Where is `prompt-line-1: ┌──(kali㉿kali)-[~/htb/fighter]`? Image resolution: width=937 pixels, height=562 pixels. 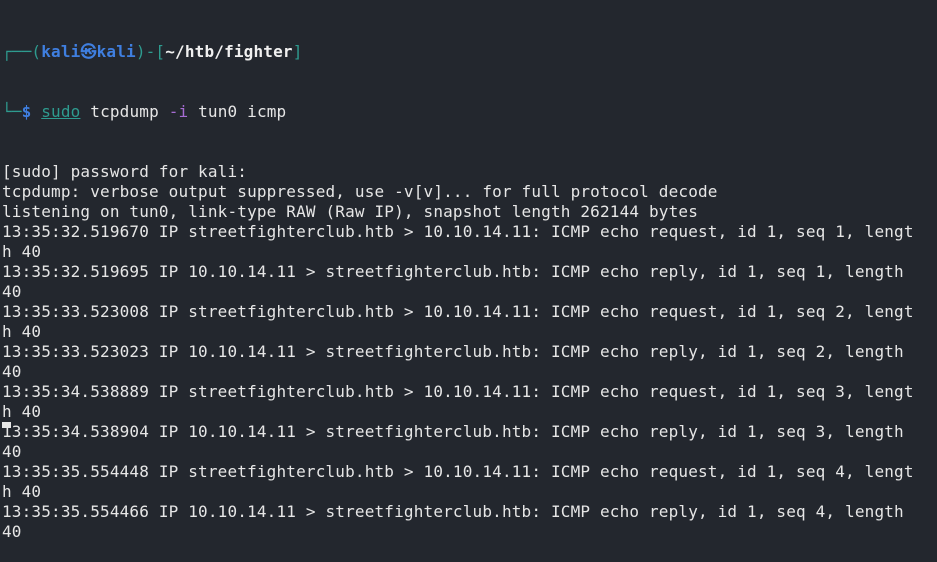
prompt-line-1: ┌──(kali㉿kali)-[~/htb/fighter] is located at coordinates (152, 51).